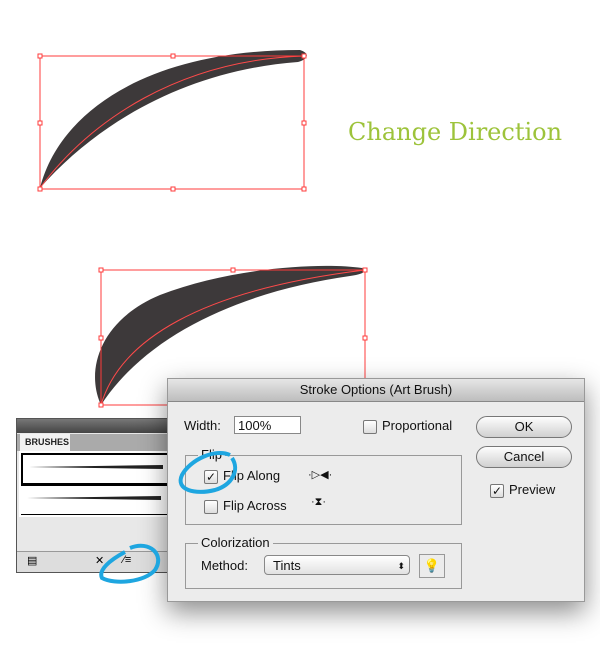  I want to click on highlight-annotations, so click(168, 517).